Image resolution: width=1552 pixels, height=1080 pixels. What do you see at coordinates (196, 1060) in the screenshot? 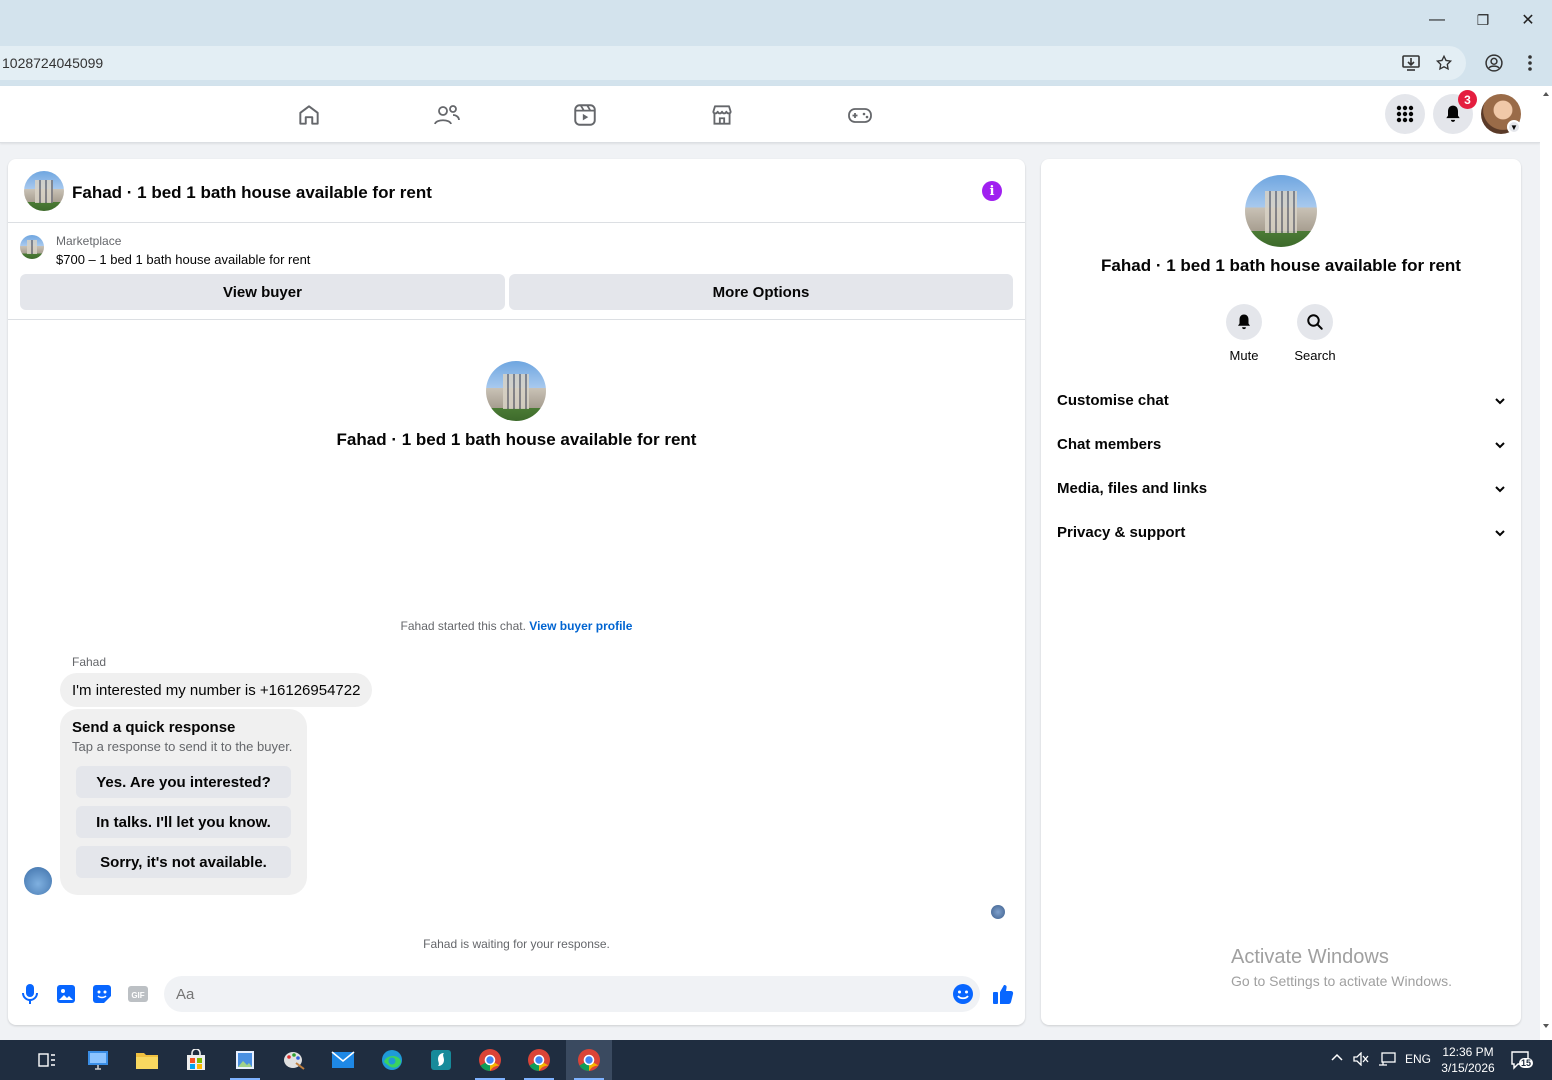
I see `store-icon` at bounding box center [196, 1060].